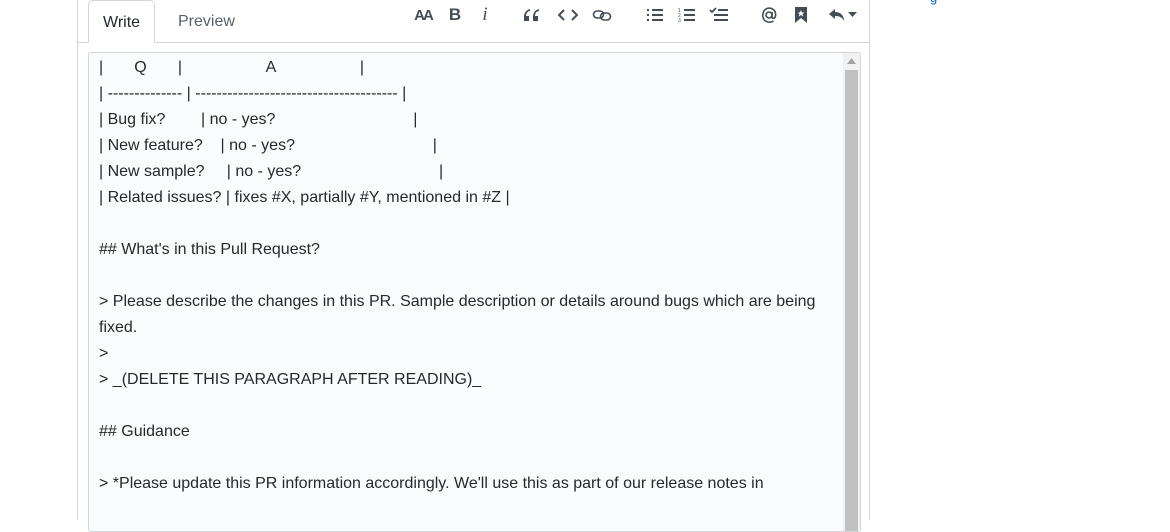 The width and height of the screenshot is (1170, 532). Describe the element at coordinates (144, 431) in the screenshot. I see `editor-line: ## Guidance` at that location.